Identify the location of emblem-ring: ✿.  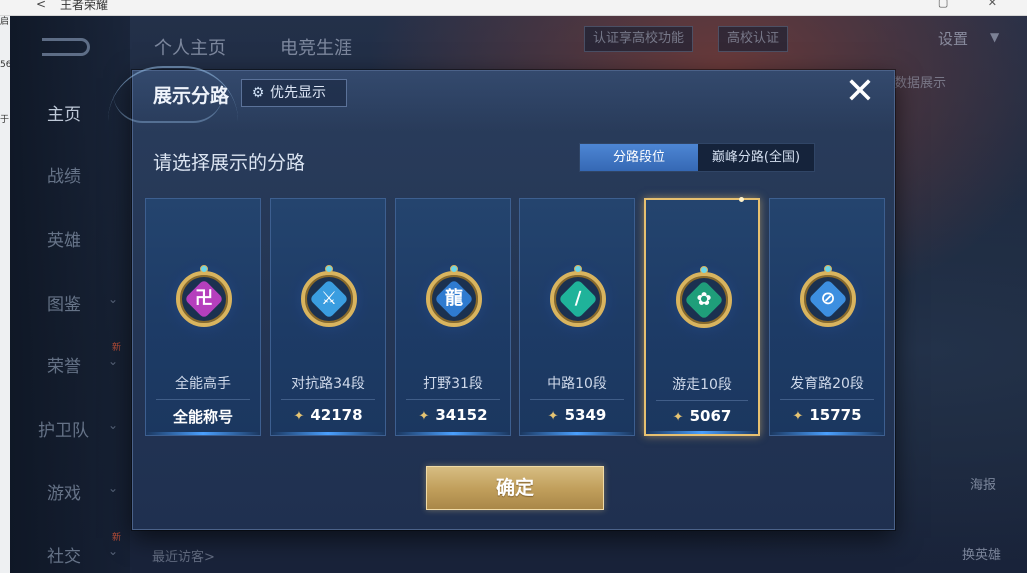
(704, 300).